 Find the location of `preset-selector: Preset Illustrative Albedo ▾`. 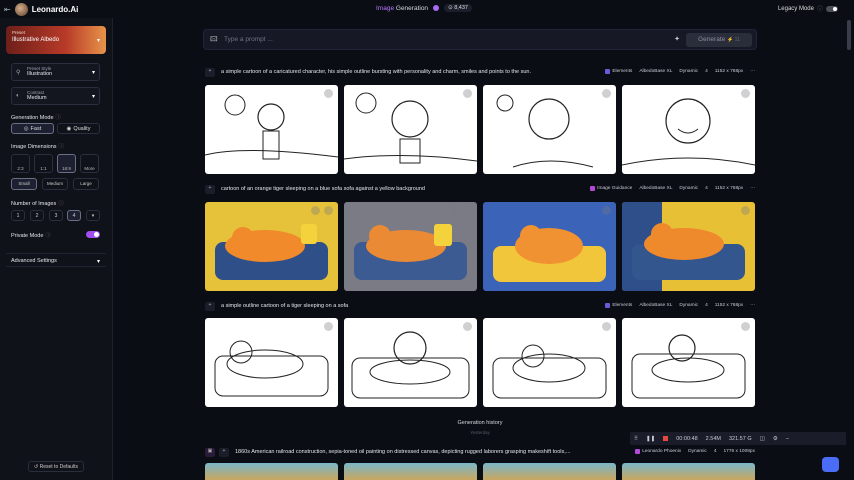

preset-selector: Preset Illustrative Albedo ▾ is located at coordinates (56, 40).